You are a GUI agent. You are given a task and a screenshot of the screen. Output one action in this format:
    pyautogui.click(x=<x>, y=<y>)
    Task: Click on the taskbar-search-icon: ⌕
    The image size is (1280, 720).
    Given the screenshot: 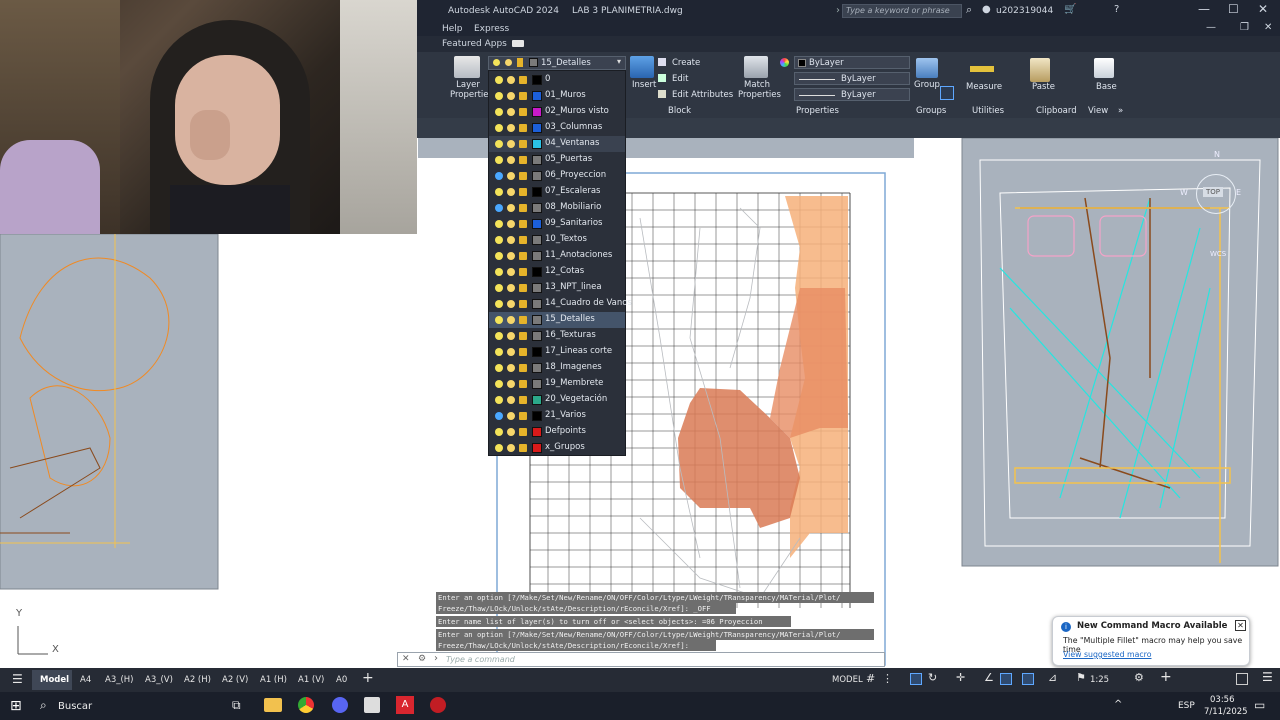 What is the action you would take?
    pyautogui.click(x=43, y=705)
    